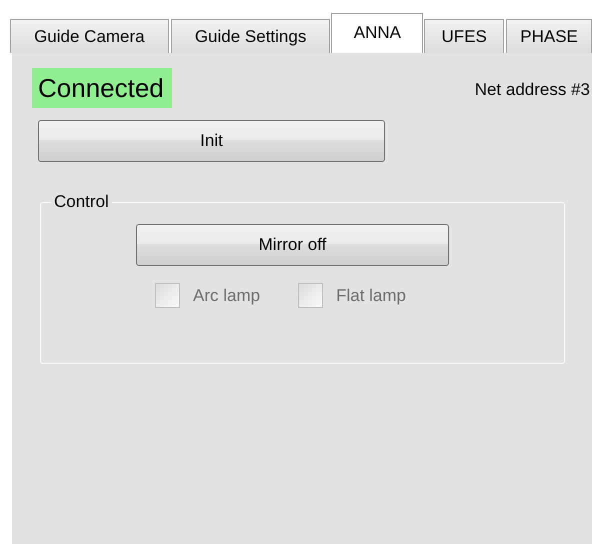  Describe the element at coordinates (371, 296) in the screenshot. I see `checkbox-label: Flat lamp` at that location.